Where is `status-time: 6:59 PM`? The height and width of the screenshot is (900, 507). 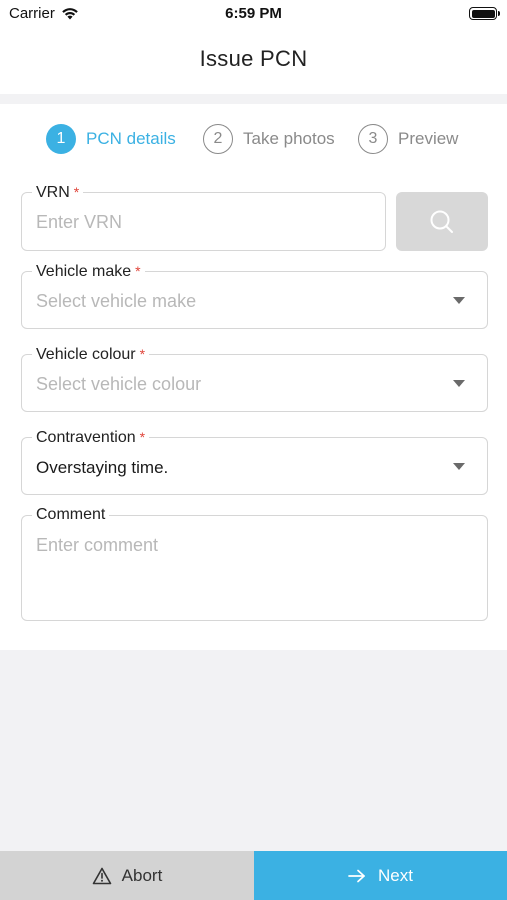 status-time: 6:59 PM is located at coordinates (253, 13).